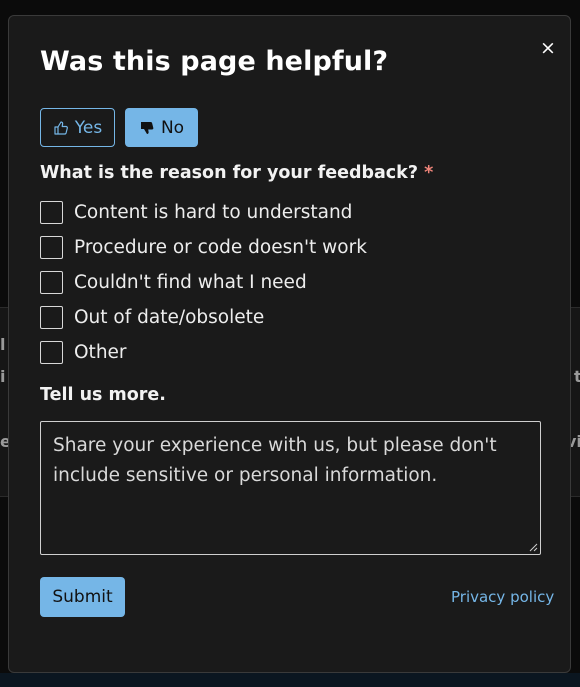  I want to click on option-label: Content is hard to understand, so click(213, 212).